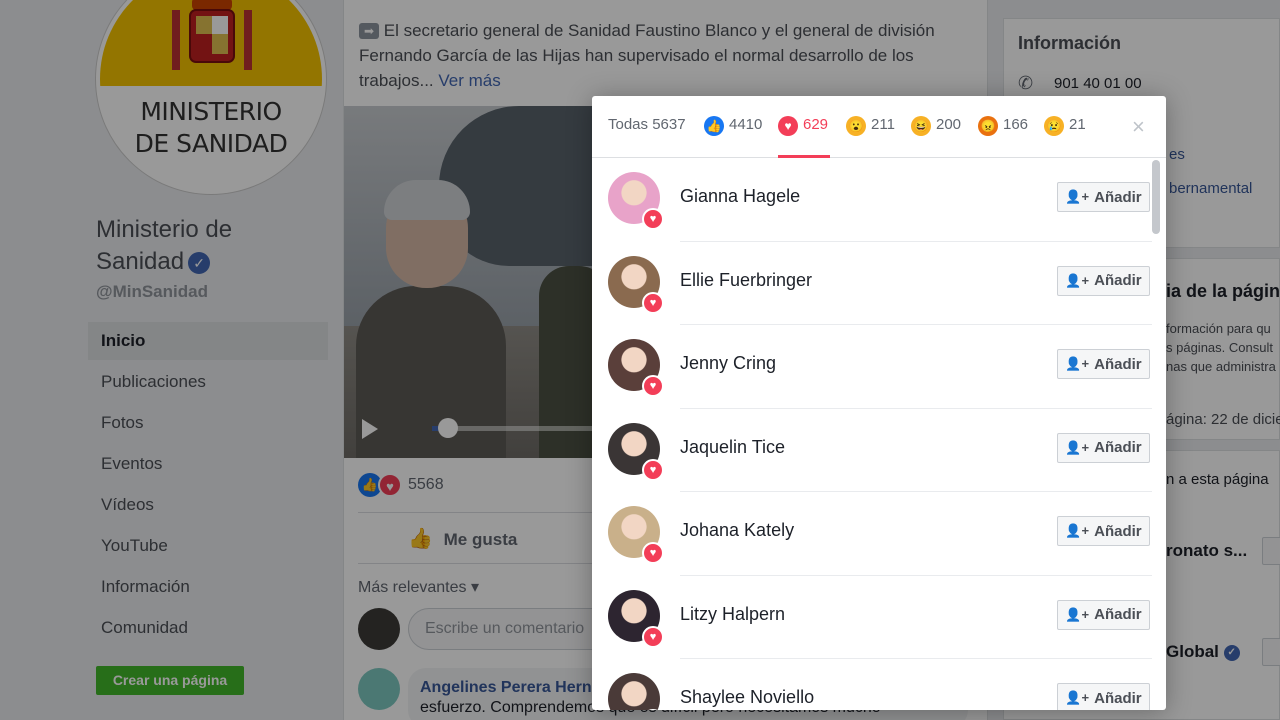 This screenshot has width=1280, height=720. I want to click on wow-icon: 😮, so click(856, 126).